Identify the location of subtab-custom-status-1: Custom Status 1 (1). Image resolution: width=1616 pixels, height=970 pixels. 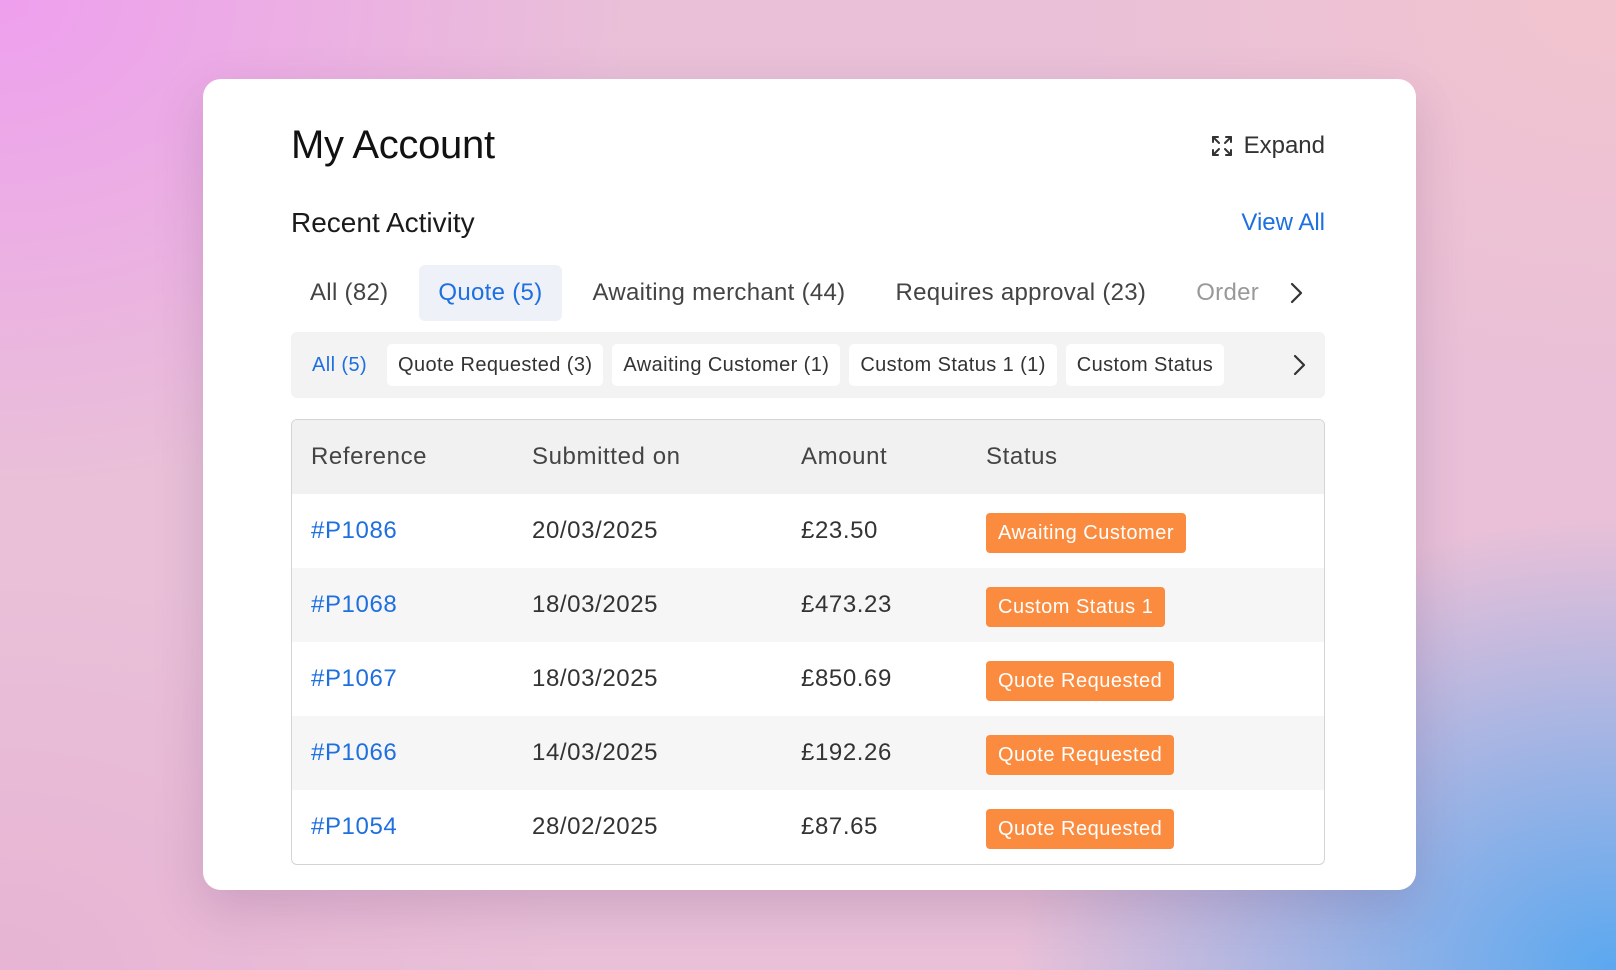
(953, 365).